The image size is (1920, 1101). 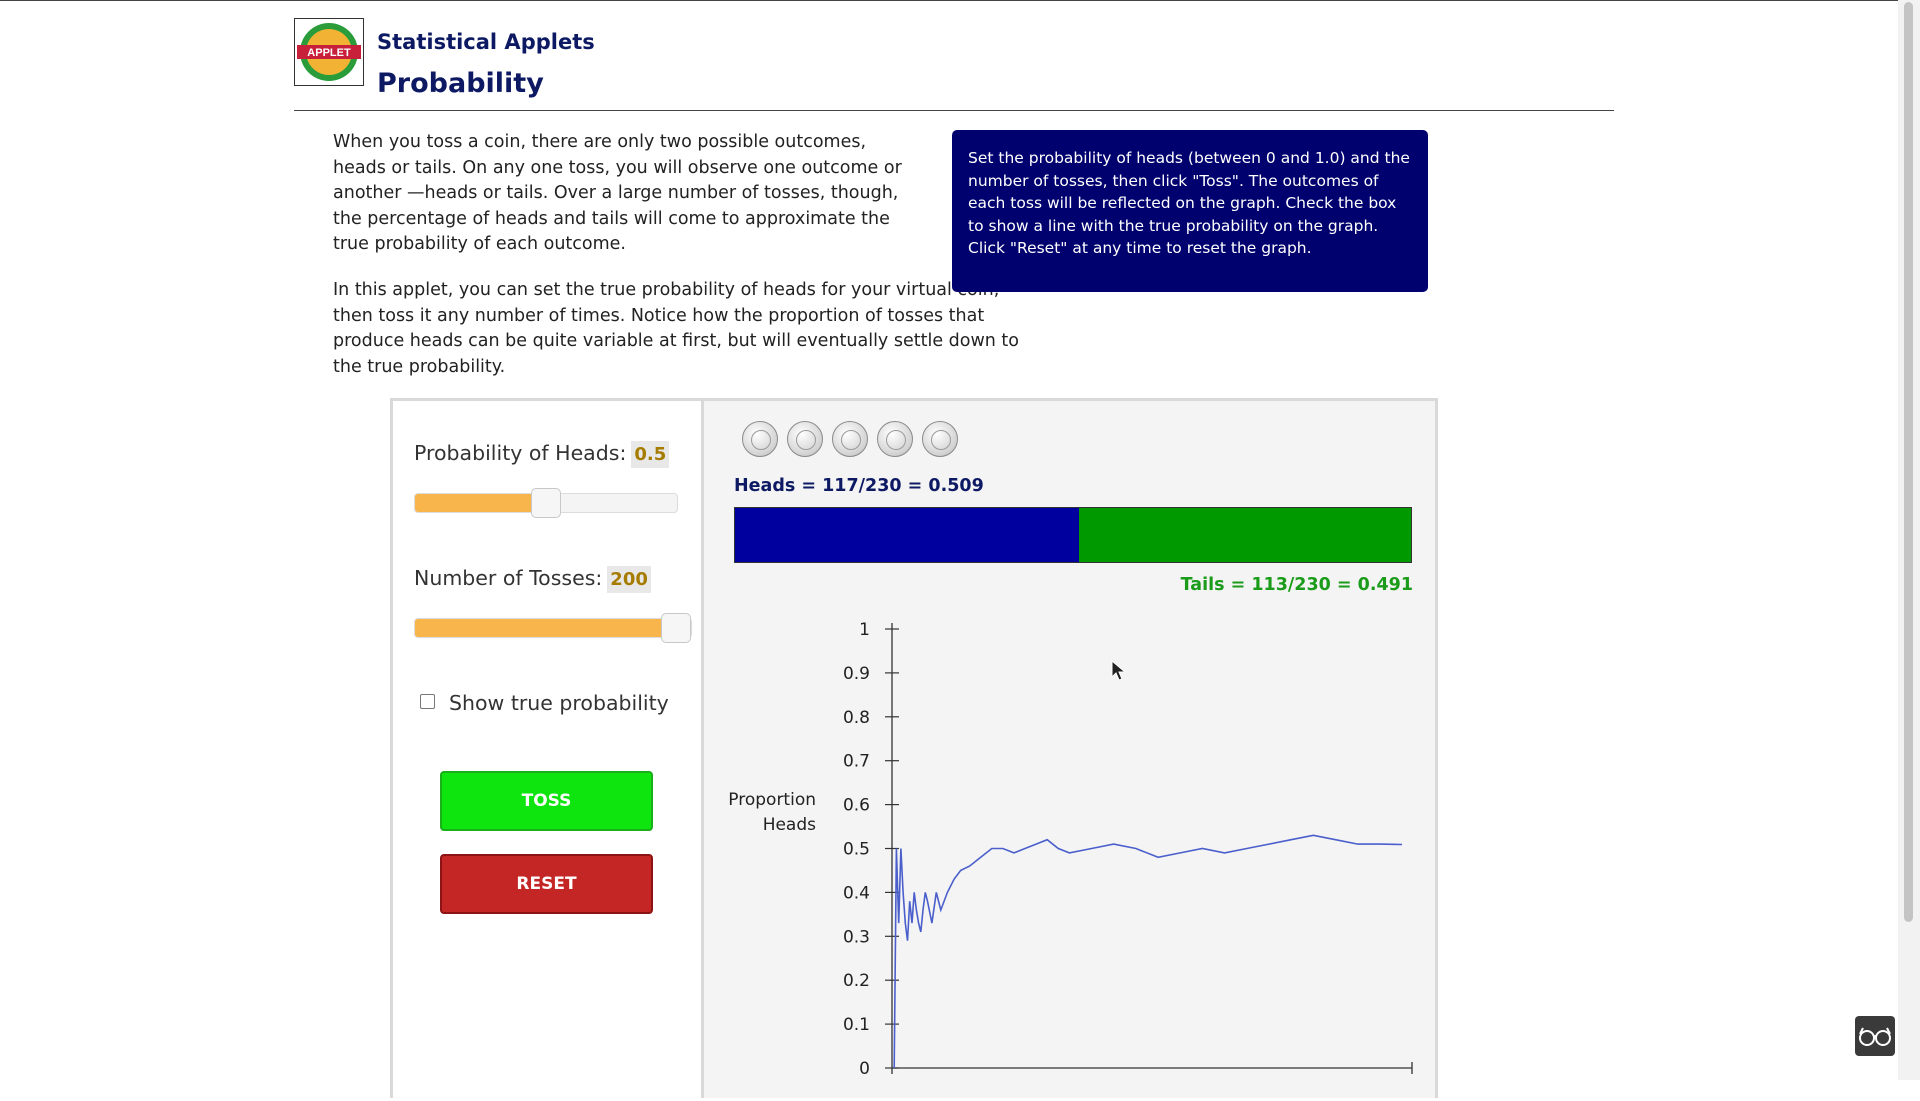 I want to click on scrollbar-thumb, so click(x=1908, y=462).